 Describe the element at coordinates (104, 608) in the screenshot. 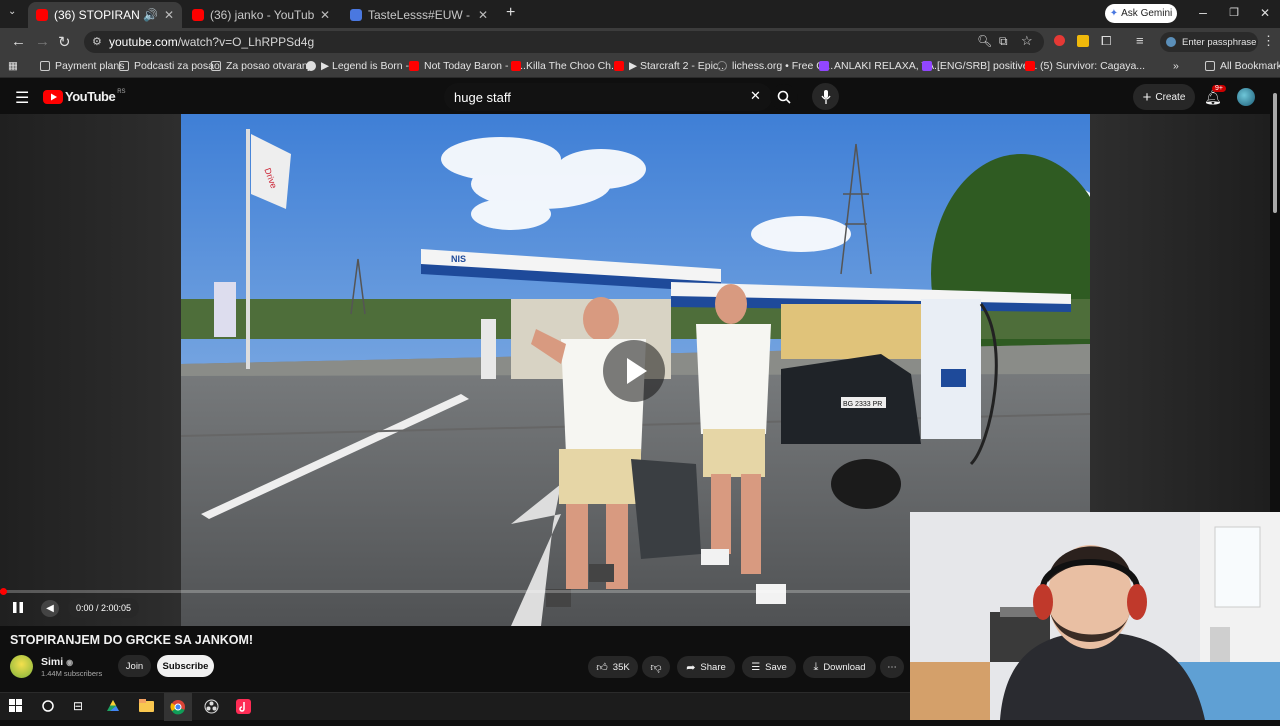

I see `time-text: 0:00 / 2:00:05` at that location.